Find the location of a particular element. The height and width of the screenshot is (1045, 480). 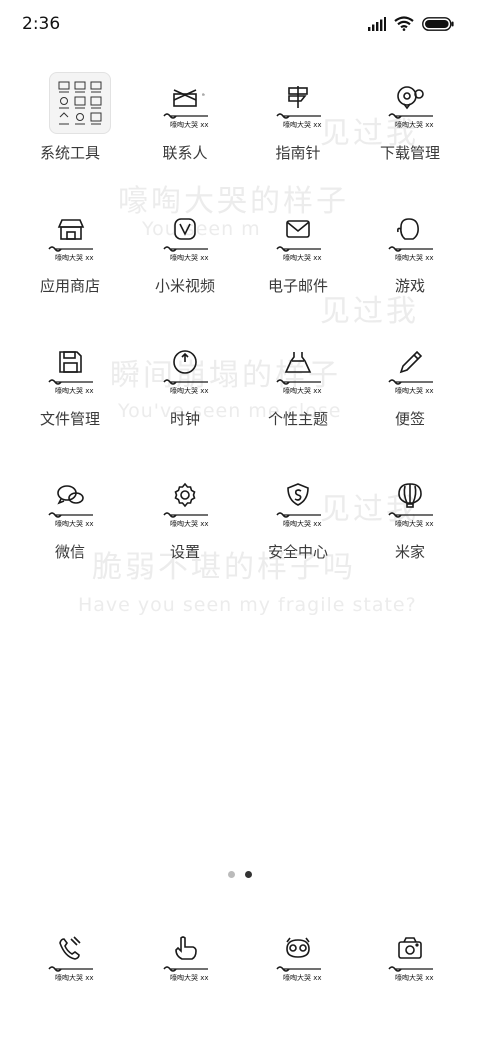

pencil-icon: 嚎啕大哭 xx is located at coordinates (419, 370).